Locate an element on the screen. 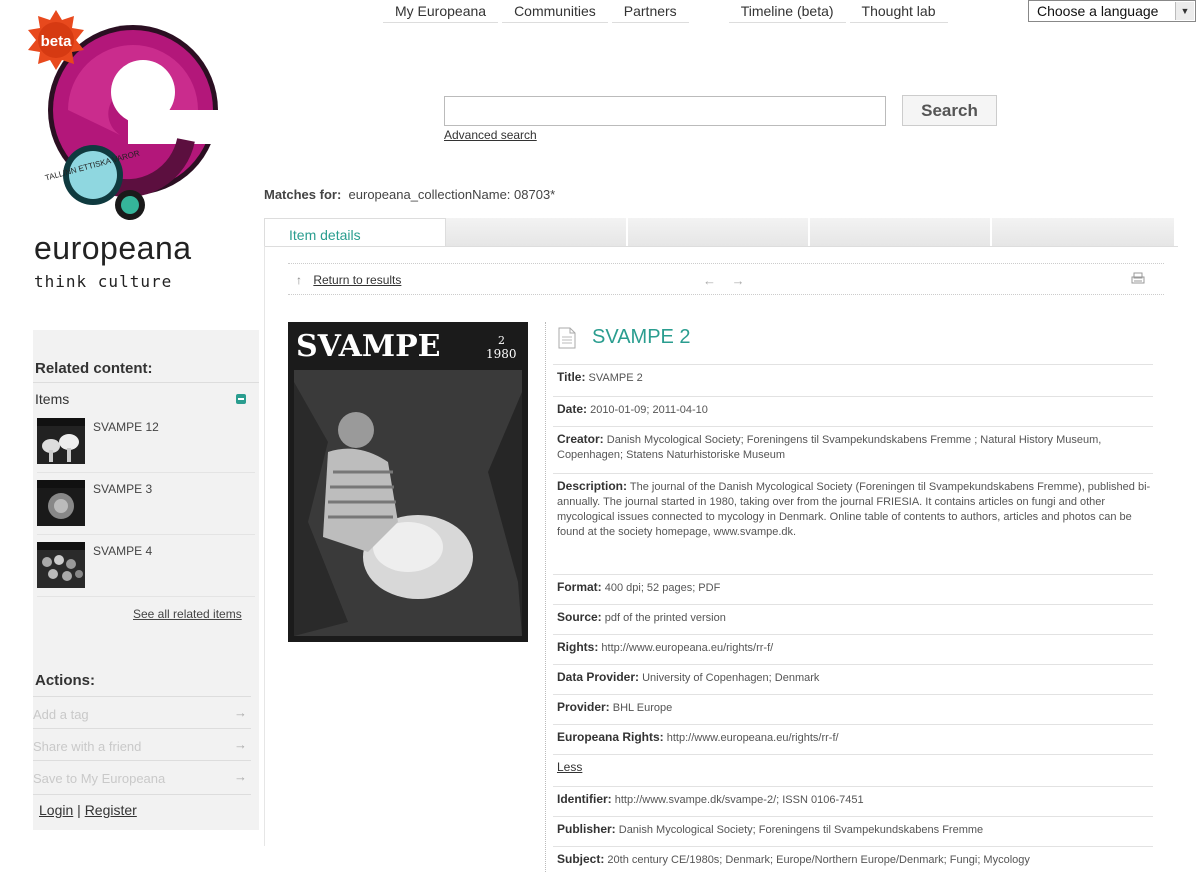 This screenshot has width=1196, height=872. thumbnail-year: 1980 is located at coordinates (501, 354).